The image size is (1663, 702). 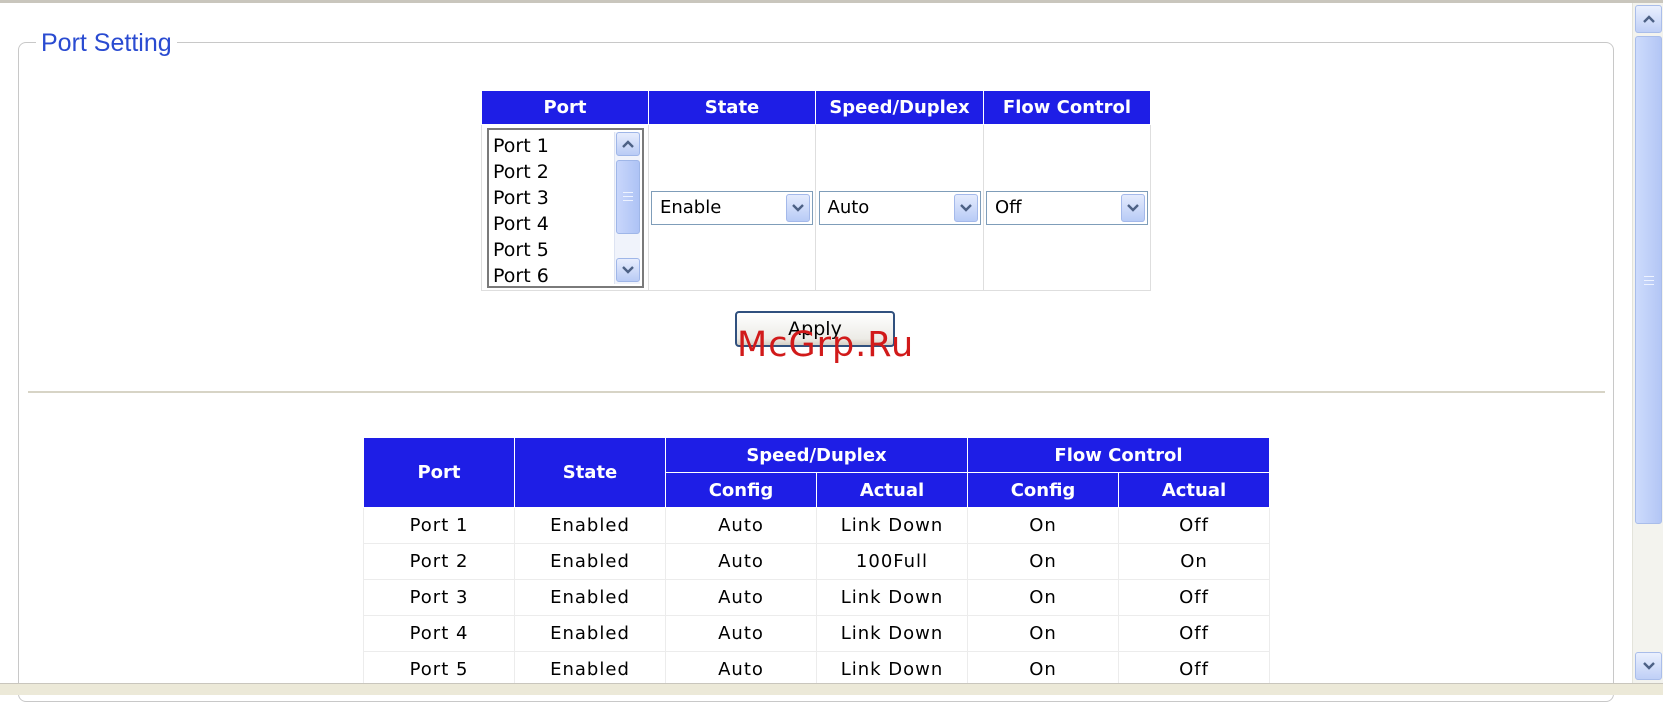 I want to click on status-header-flow-control: Flow Control, so click(x=1118, y=455).